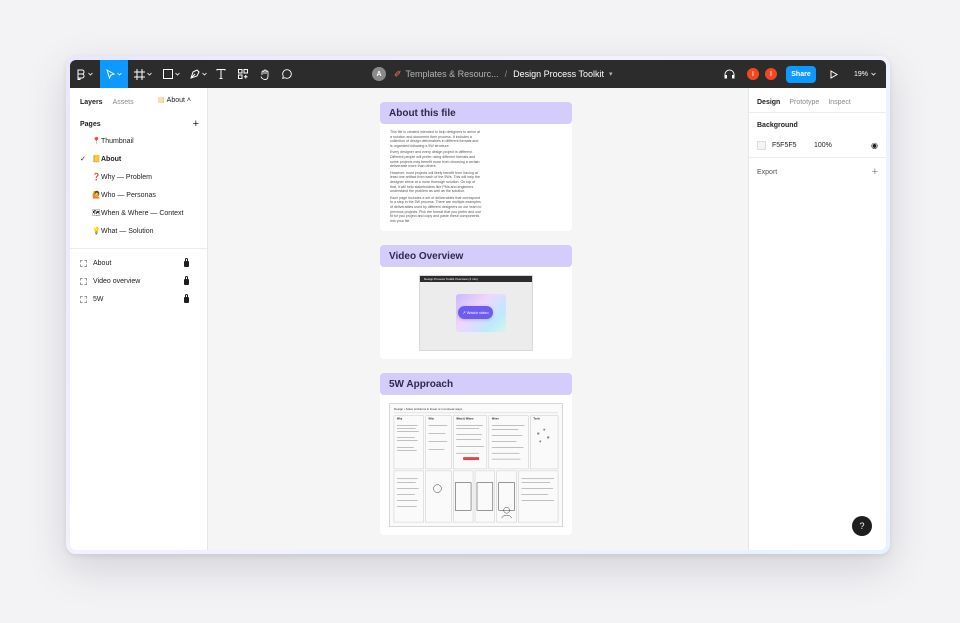 Image resolution: width=960 pixels, height=623 pixels. I want to click on tab-prototype: Prototype, so click(804, 102).